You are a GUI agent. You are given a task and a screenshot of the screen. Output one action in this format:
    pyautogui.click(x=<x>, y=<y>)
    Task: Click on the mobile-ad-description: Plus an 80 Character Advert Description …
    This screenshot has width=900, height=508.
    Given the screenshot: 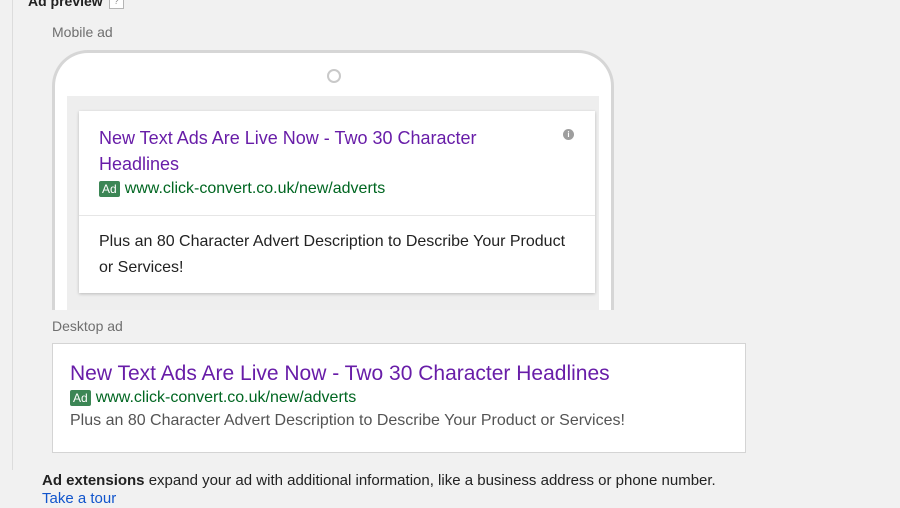 What is the action you would take?
    pyautogui.click(x=332, y=254)
    